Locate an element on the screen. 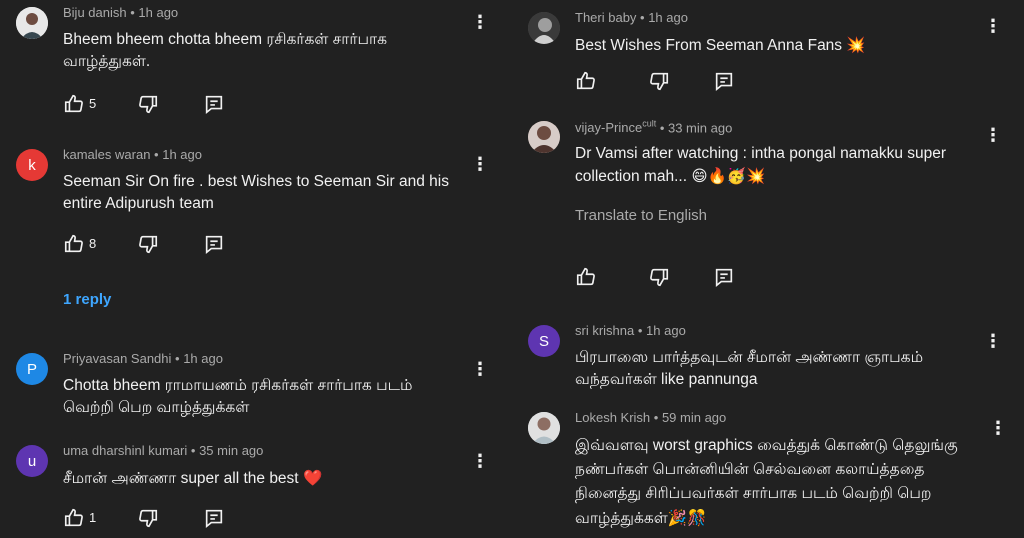  comment-time: 33 min ago is located at coordinates (700, 128).